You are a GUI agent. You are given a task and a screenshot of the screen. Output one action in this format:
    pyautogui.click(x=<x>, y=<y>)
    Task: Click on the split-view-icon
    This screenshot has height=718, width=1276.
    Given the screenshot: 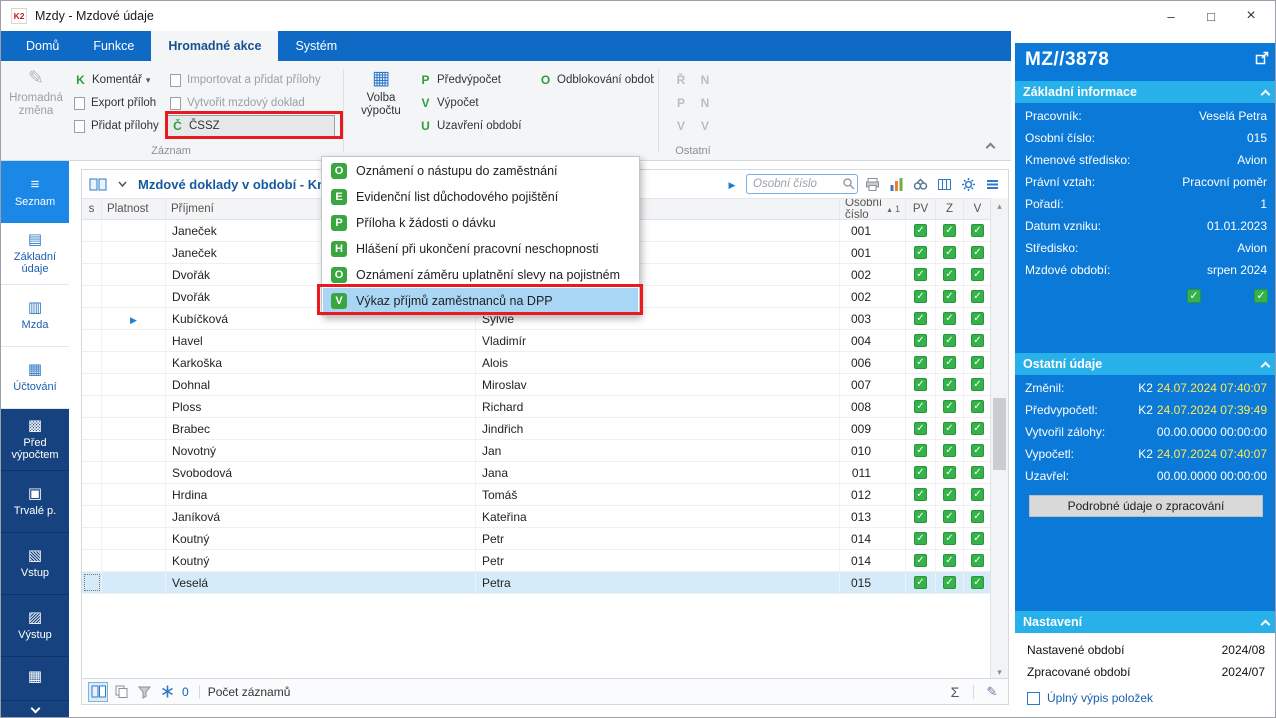 What is the action you would take?
    pyautogui.click(x=98, y=184)
    